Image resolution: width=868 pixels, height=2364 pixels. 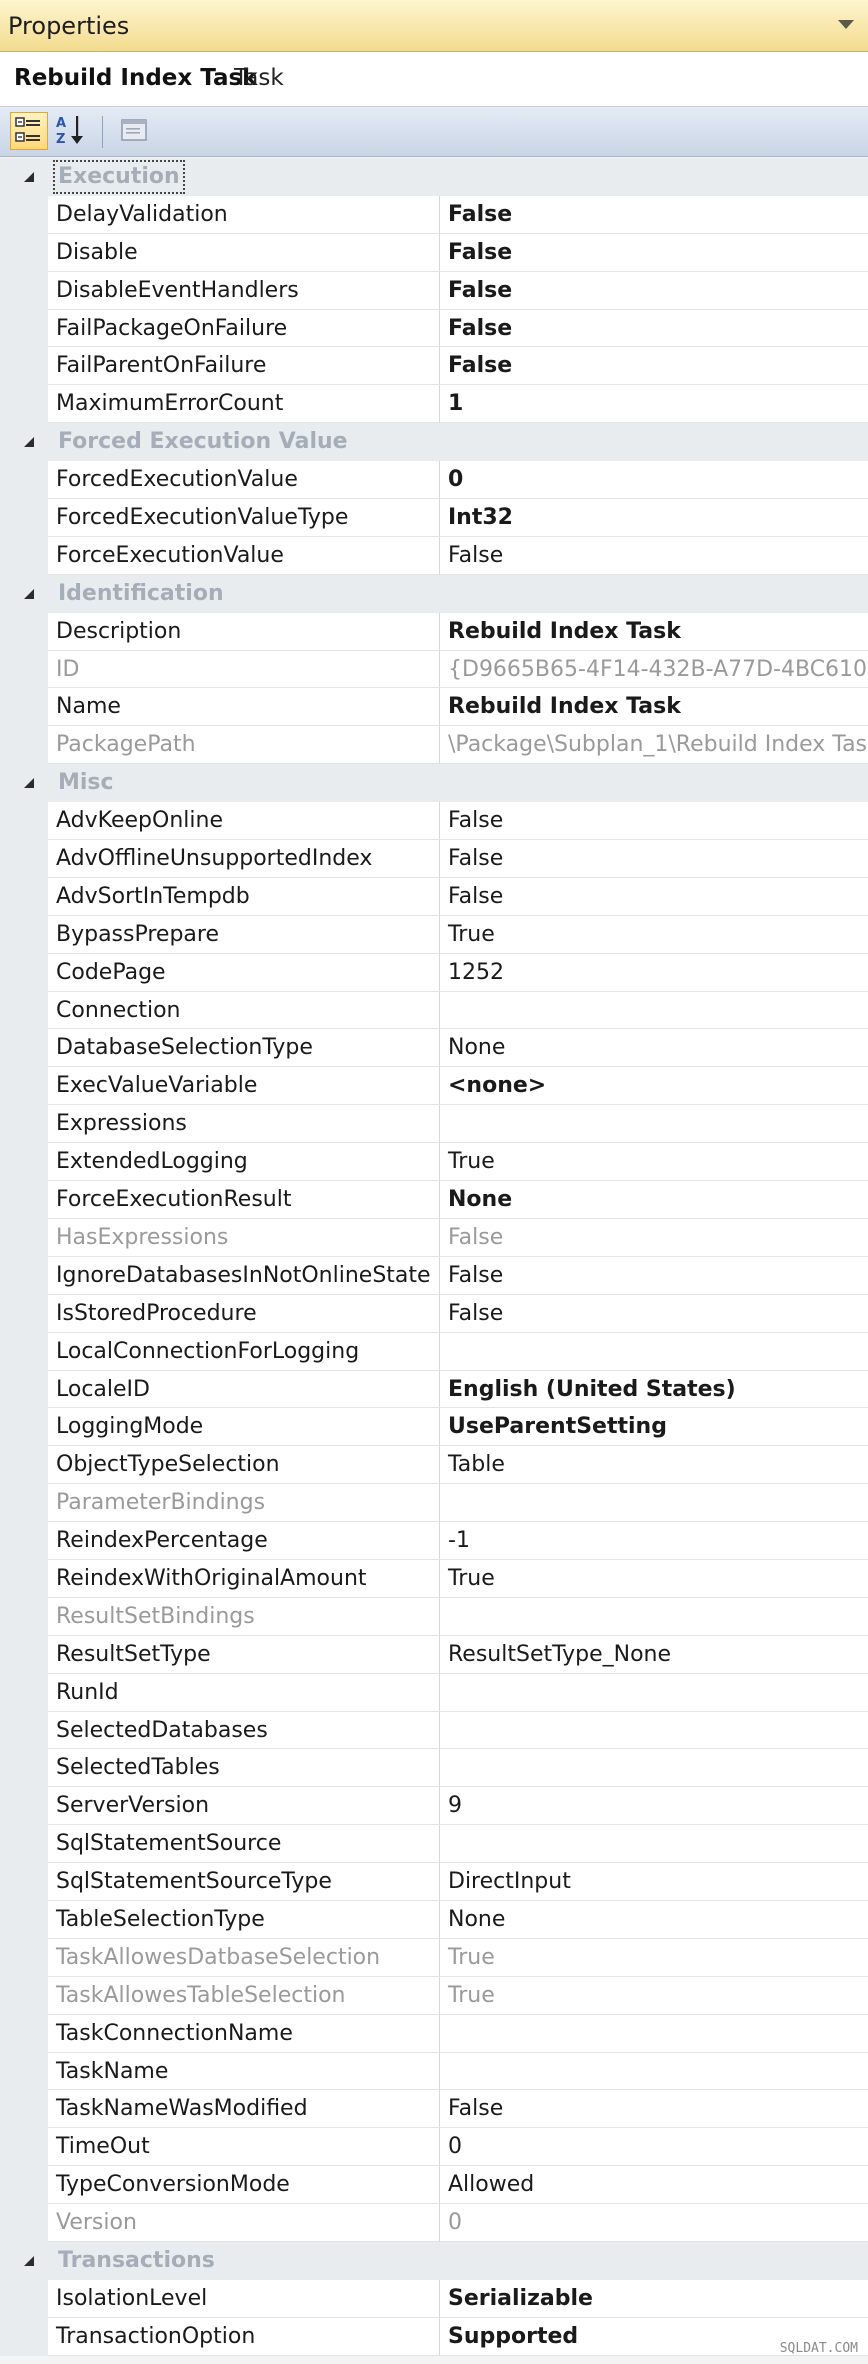 I want to click on property-row: ExecValueVariable <none>, so click(x=434, y=1086).